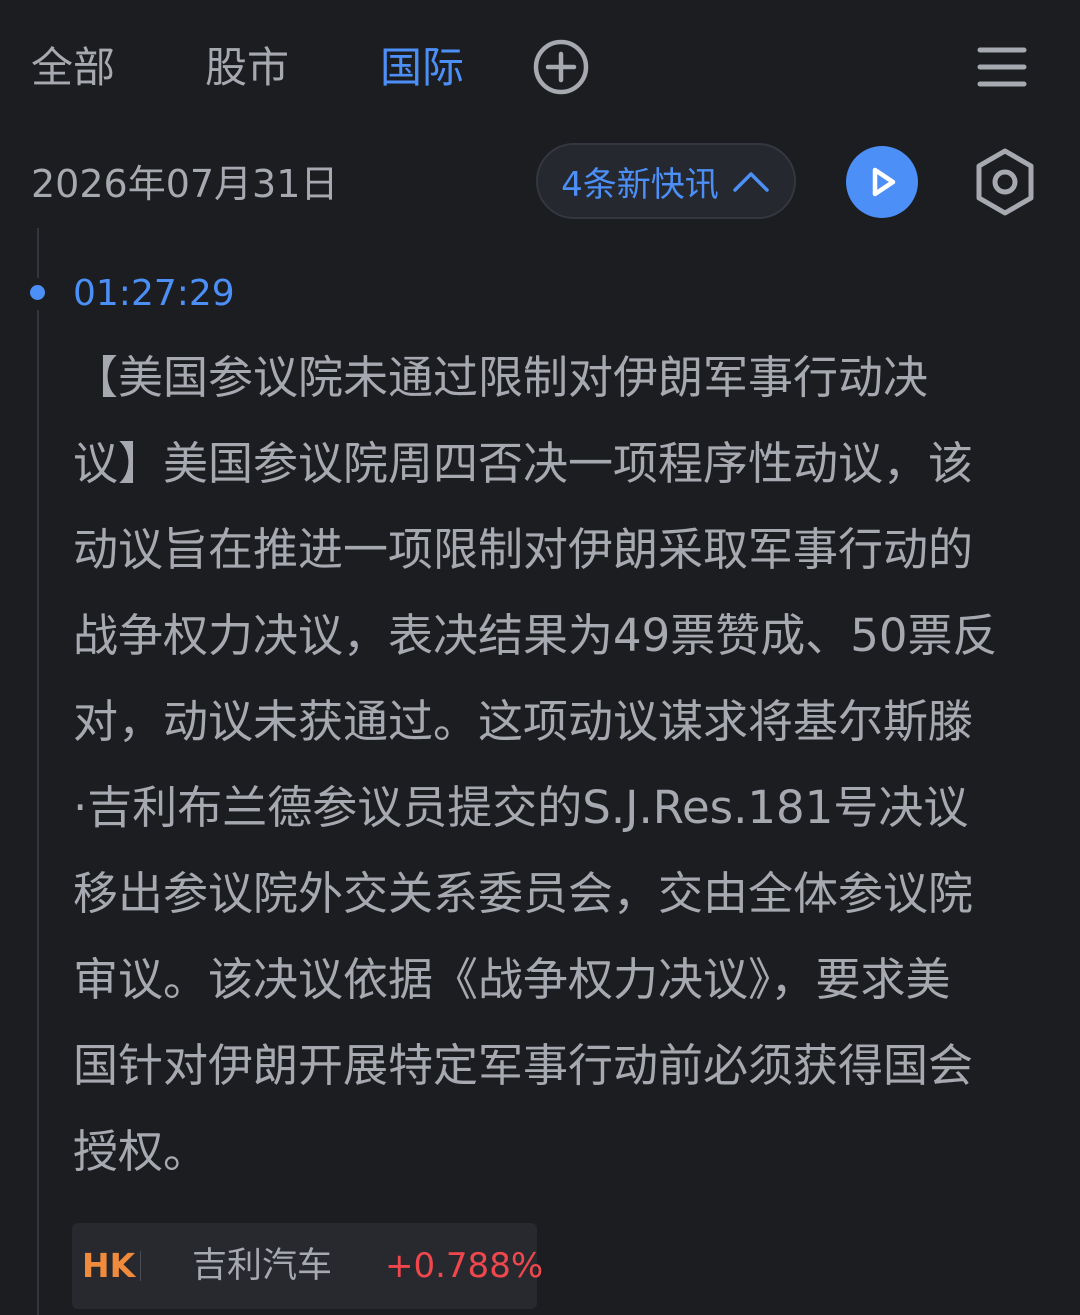 The image size is (1080, 1315). Describe the element at coordinates (141, 1151) in the screenshot. I see `news-line: 授权。` at that location.